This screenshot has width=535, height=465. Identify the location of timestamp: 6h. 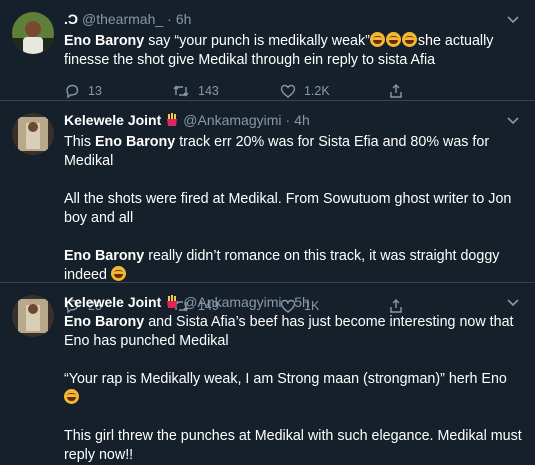
(184, 19).